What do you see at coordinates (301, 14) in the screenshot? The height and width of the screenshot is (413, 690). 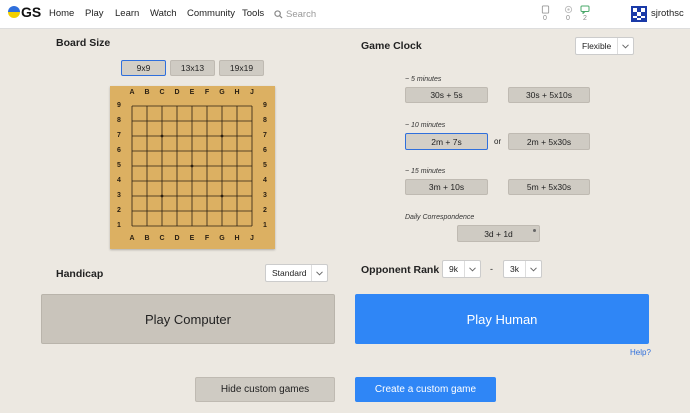 I see `search-input: Search` at bounding box center [301, 14].